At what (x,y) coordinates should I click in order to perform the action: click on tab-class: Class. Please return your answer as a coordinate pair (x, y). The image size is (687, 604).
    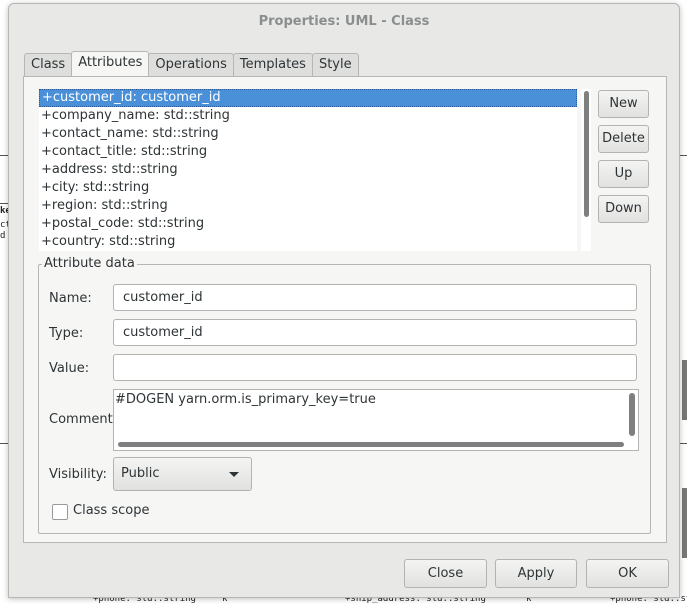
    Looking at the image, I should click on (48, 64).